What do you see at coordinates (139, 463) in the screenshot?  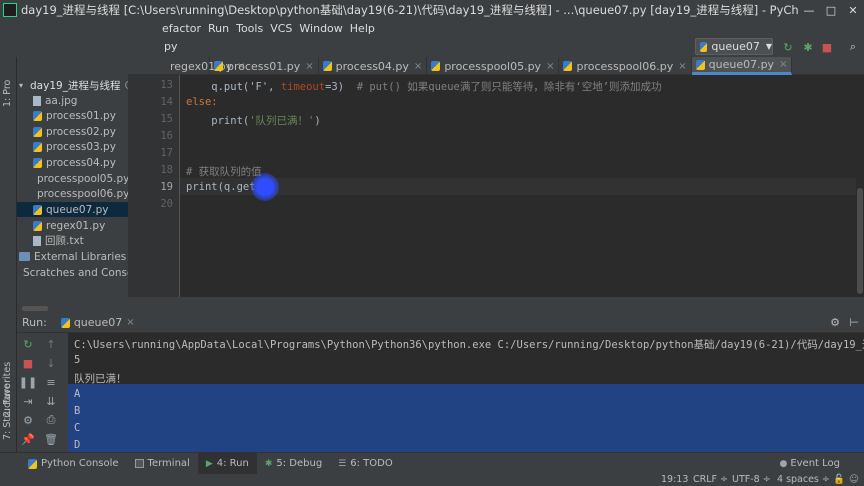 I see `terminal-icon` at bounding box center [139, 463].